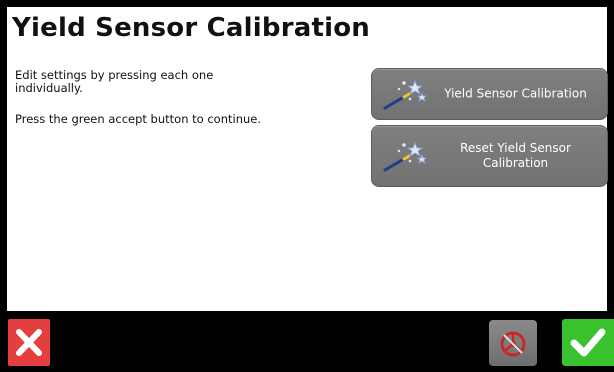 This screenshot has height=372, width=614. I want to click on checkmark-icon, so click(588, 342).